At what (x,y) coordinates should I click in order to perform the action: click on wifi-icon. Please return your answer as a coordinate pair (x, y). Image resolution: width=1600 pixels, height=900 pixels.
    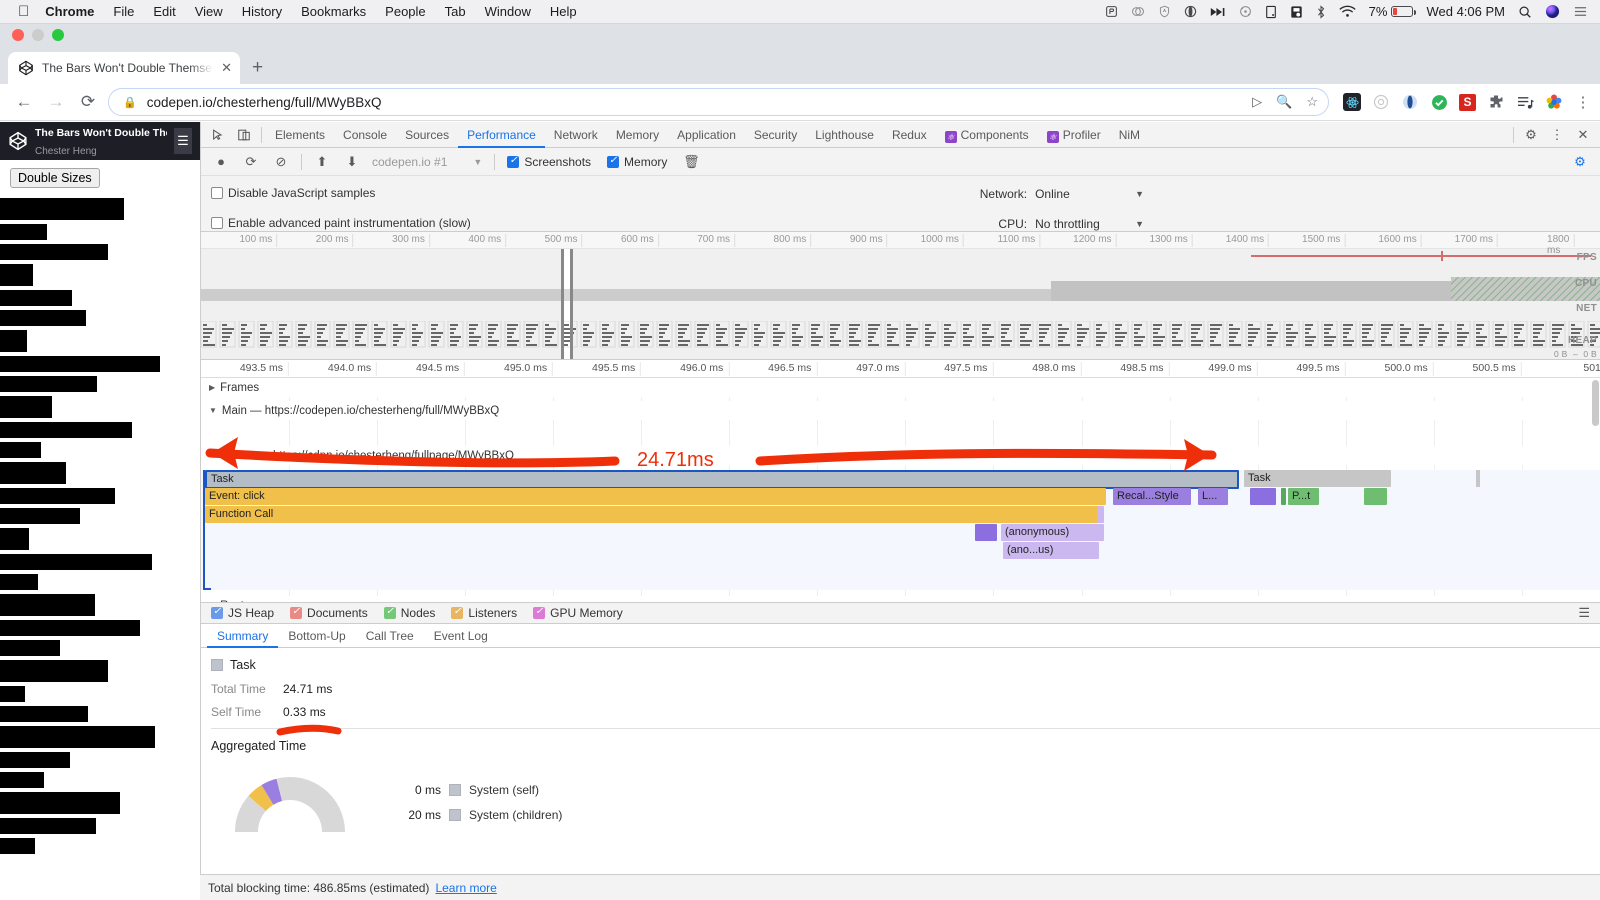
    Looking at the image, I should click on (1347, 11).